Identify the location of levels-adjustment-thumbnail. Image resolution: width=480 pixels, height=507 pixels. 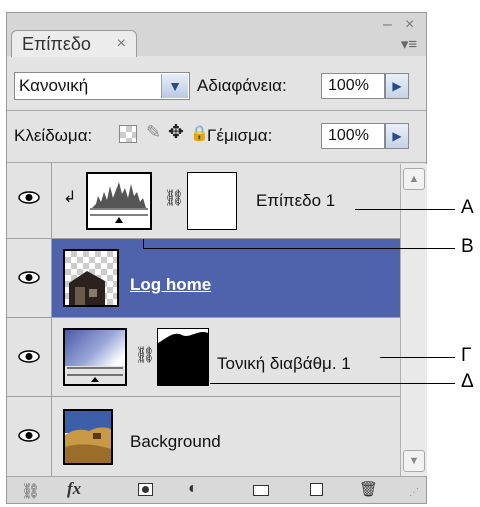
(119, 201).